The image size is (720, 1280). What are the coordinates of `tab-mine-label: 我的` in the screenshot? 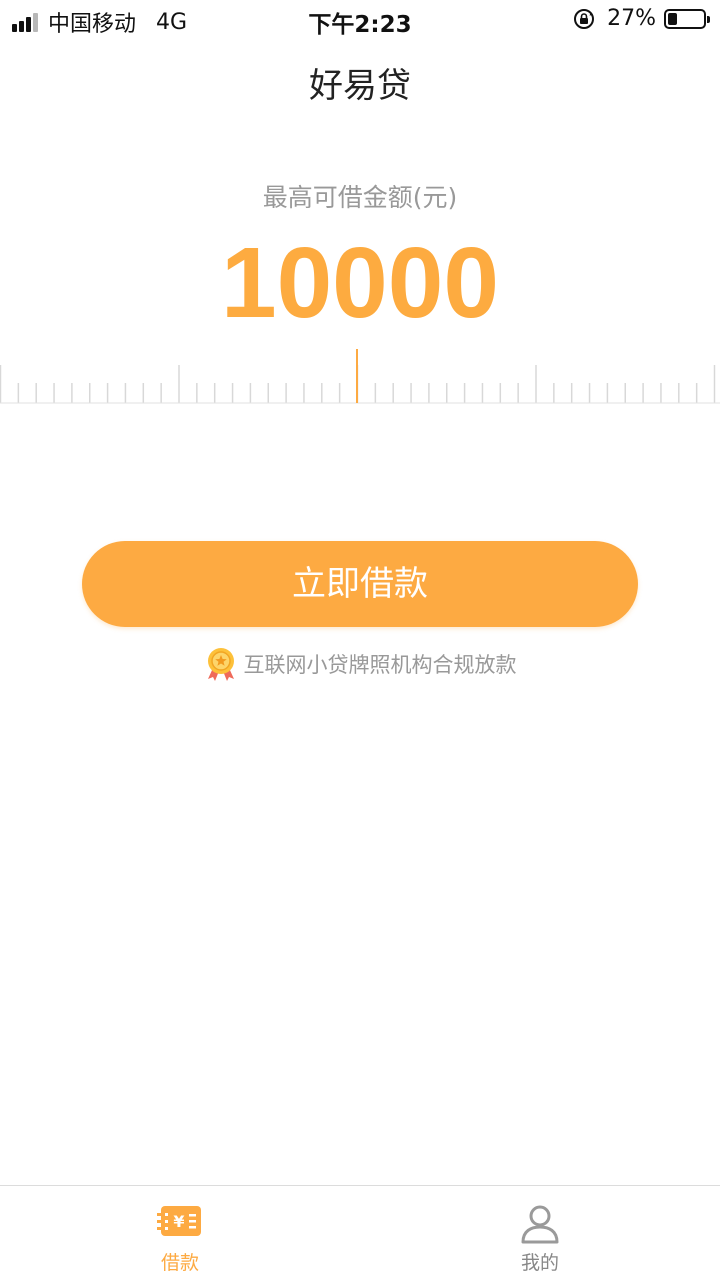 It's located at (539, 1263).